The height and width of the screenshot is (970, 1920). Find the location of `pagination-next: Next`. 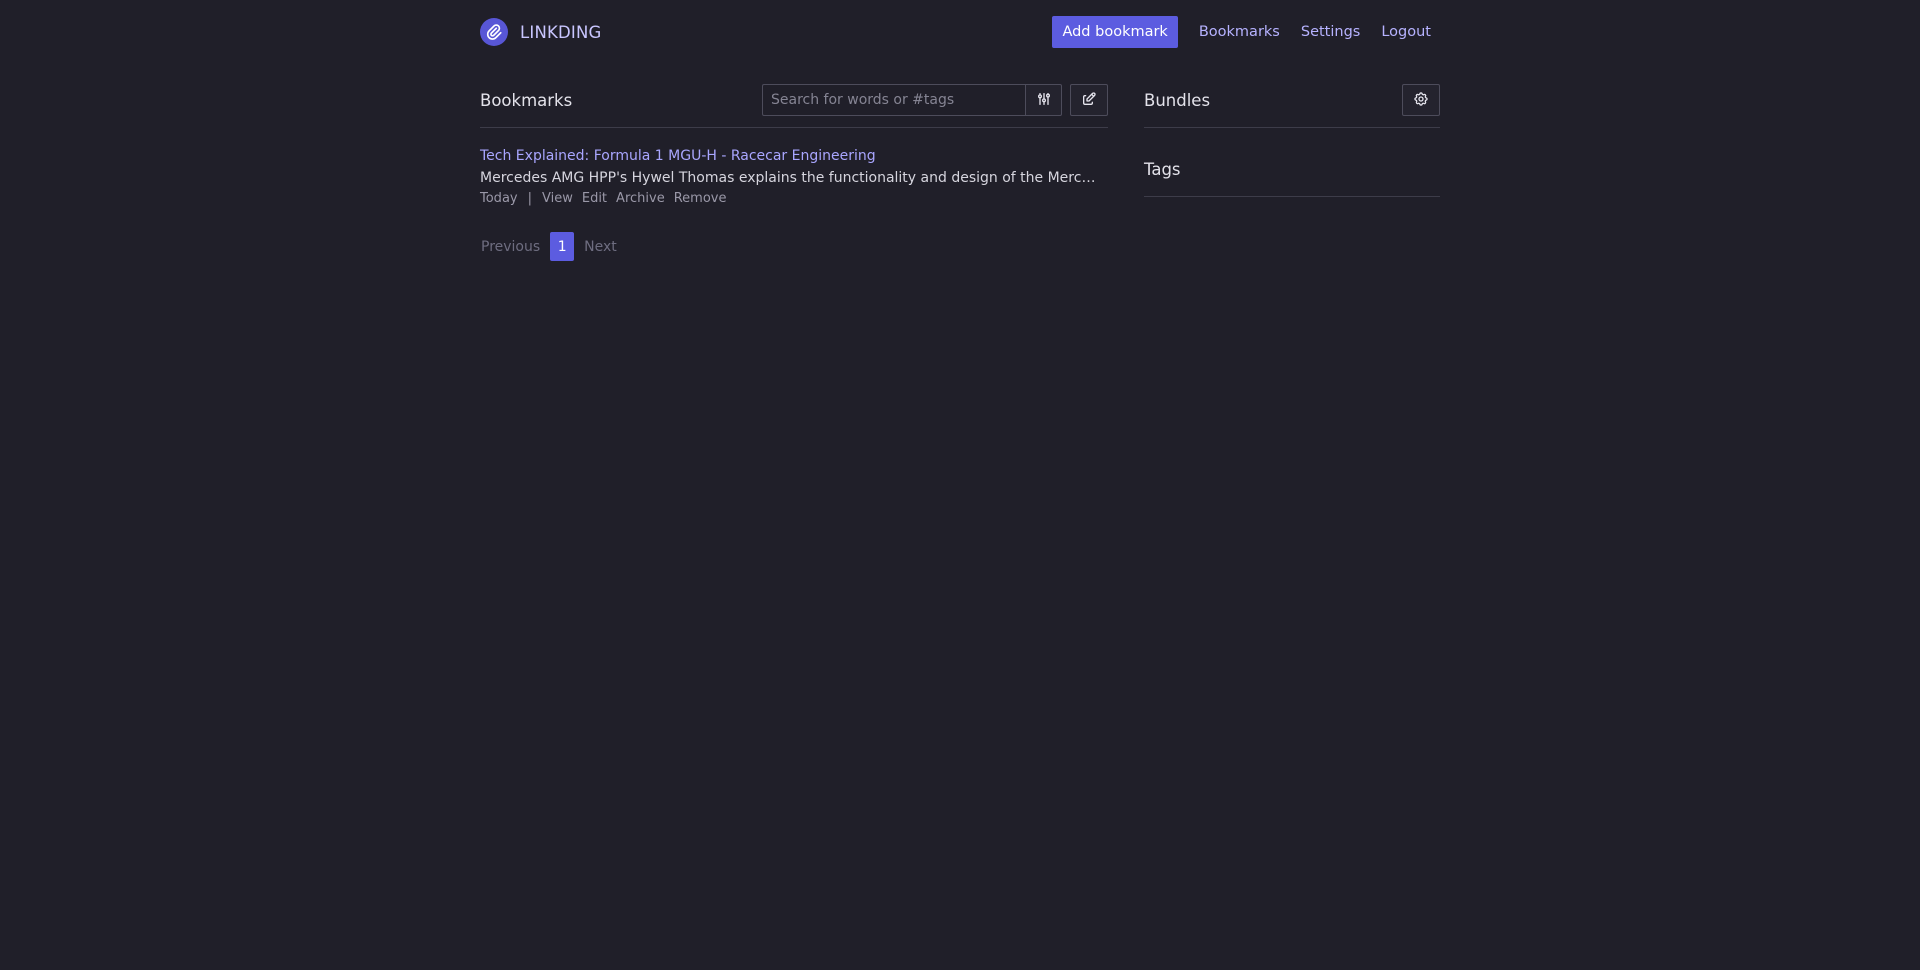

pagination-next: Next is located at coordinates (600, 247).